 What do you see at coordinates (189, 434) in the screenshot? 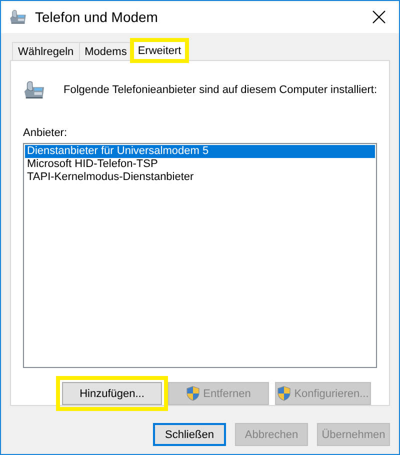
I see `dialog-button: Schließen` at bounding box center [189, 434].